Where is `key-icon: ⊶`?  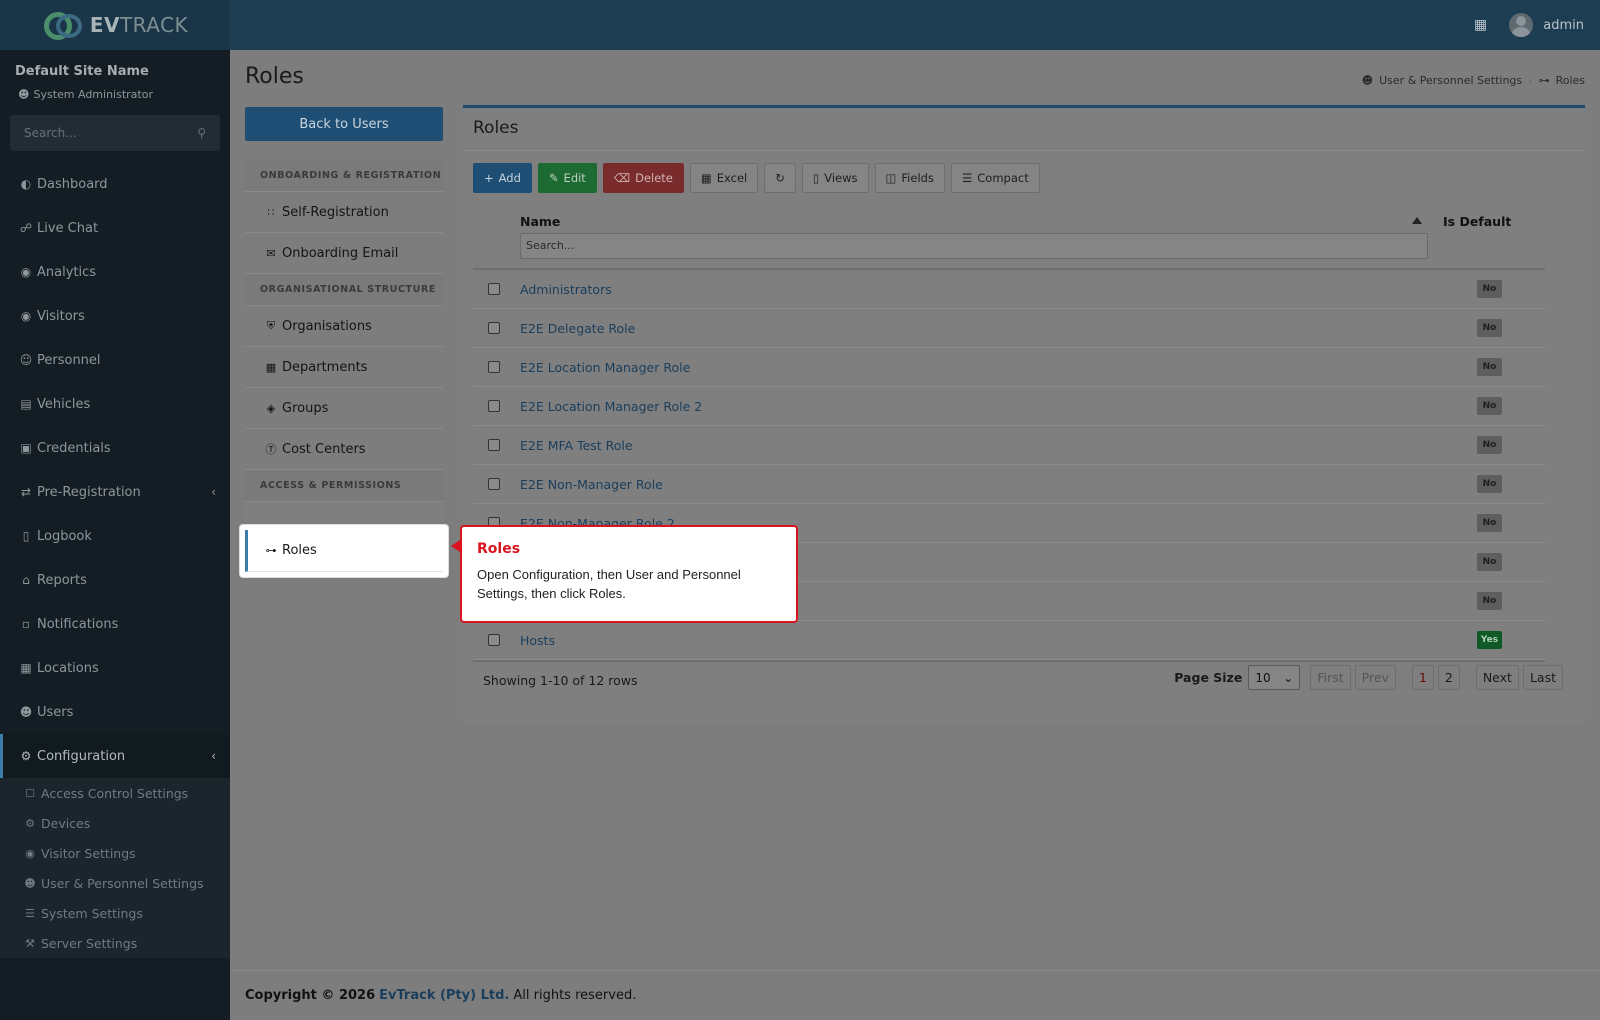 key-icon: ⊶ is located at coordinates (1544, 80).